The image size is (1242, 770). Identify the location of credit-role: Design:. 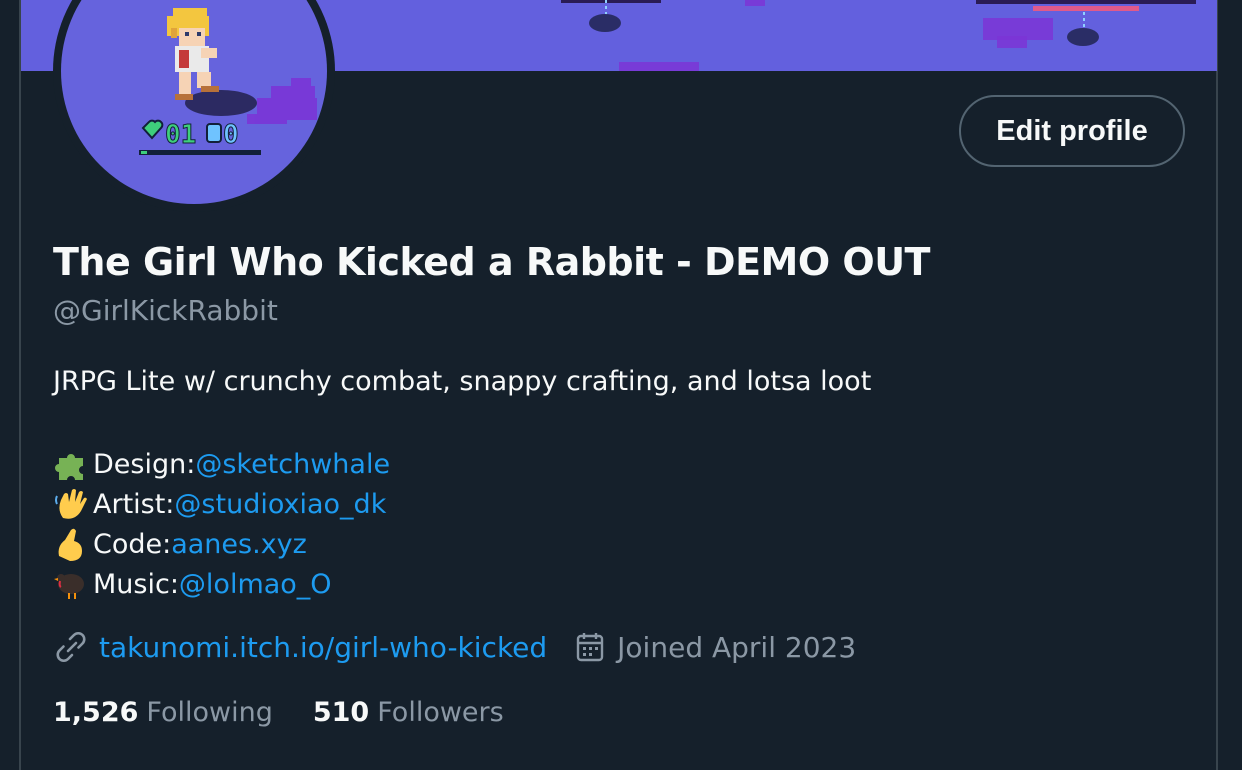
(144, 464).